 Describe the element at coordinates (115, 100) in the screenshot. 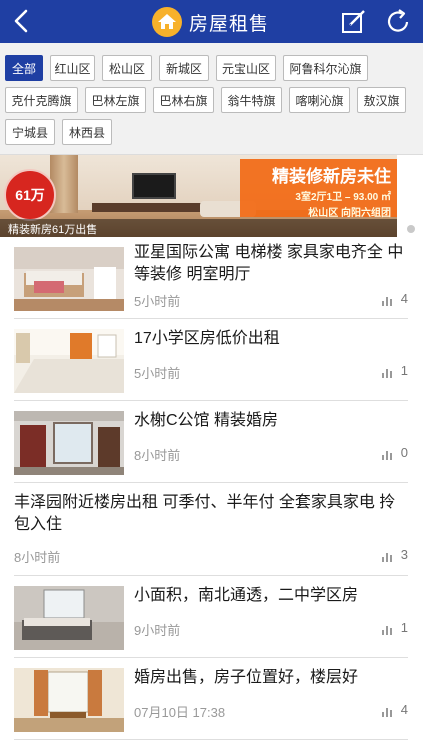

I see `district-chip: 巴林左旗` at that location.